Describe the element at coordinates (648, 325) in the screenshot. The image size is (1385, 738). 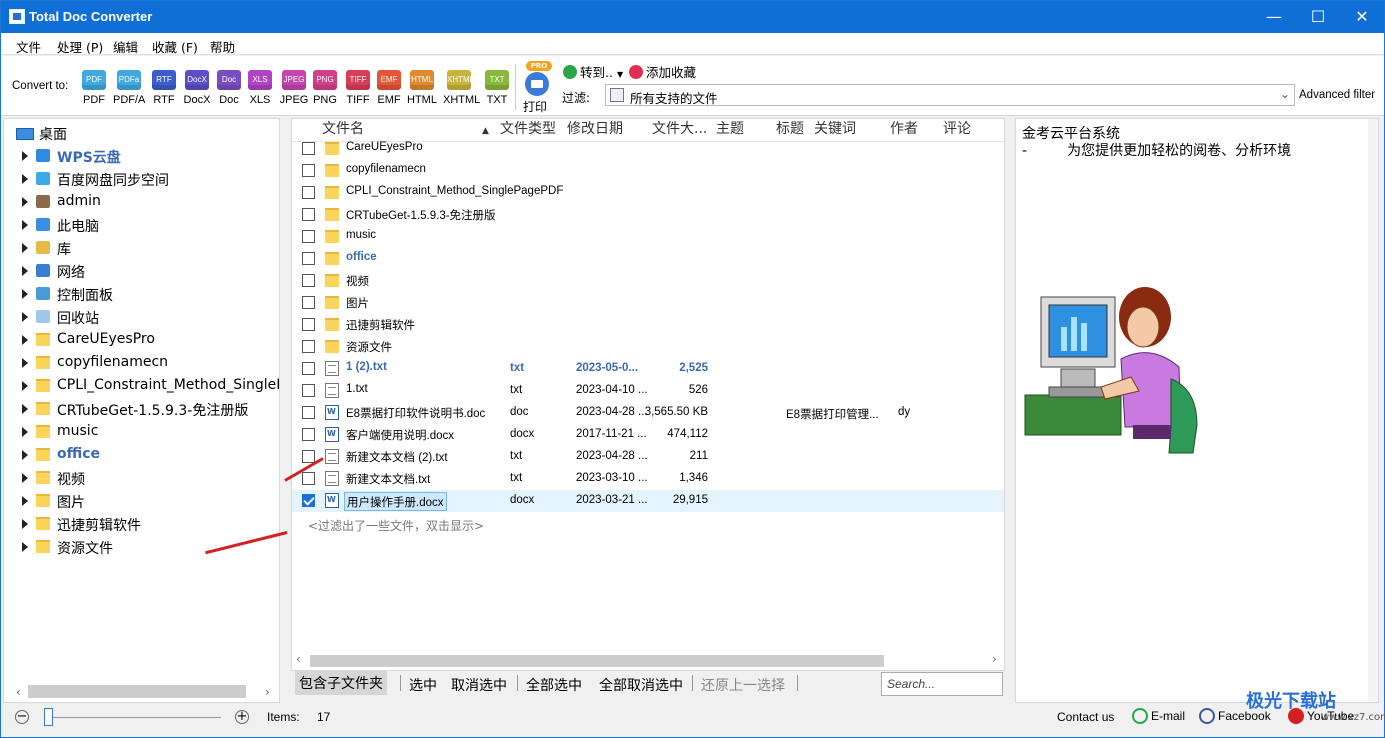
I see `table-row: 迅捷剪辑软件` at that location.